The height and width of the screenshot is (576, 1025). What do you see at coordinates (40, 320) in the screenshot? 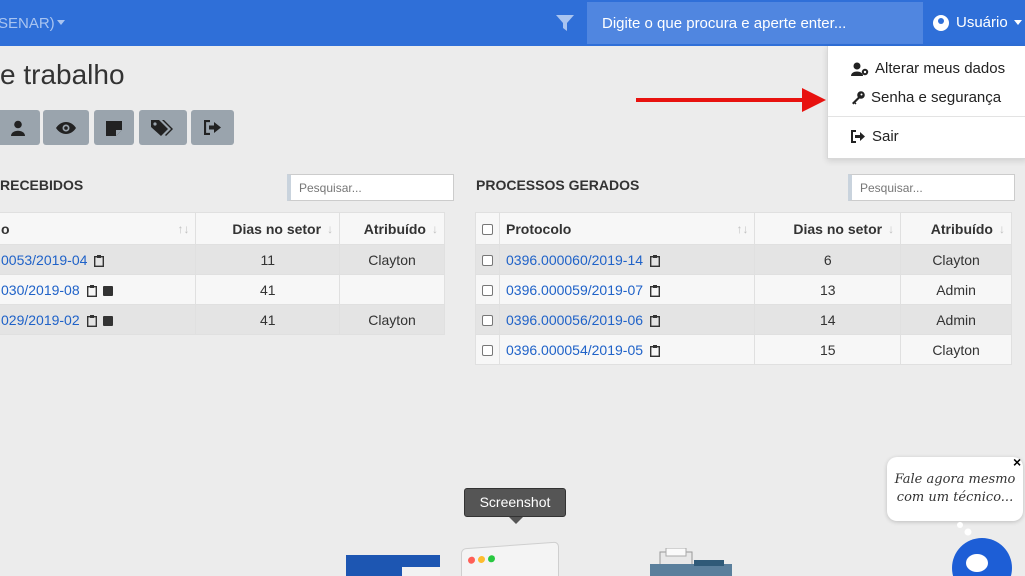
I see `protocol-link: 029/2019-02` at bounding box center [40, 320].